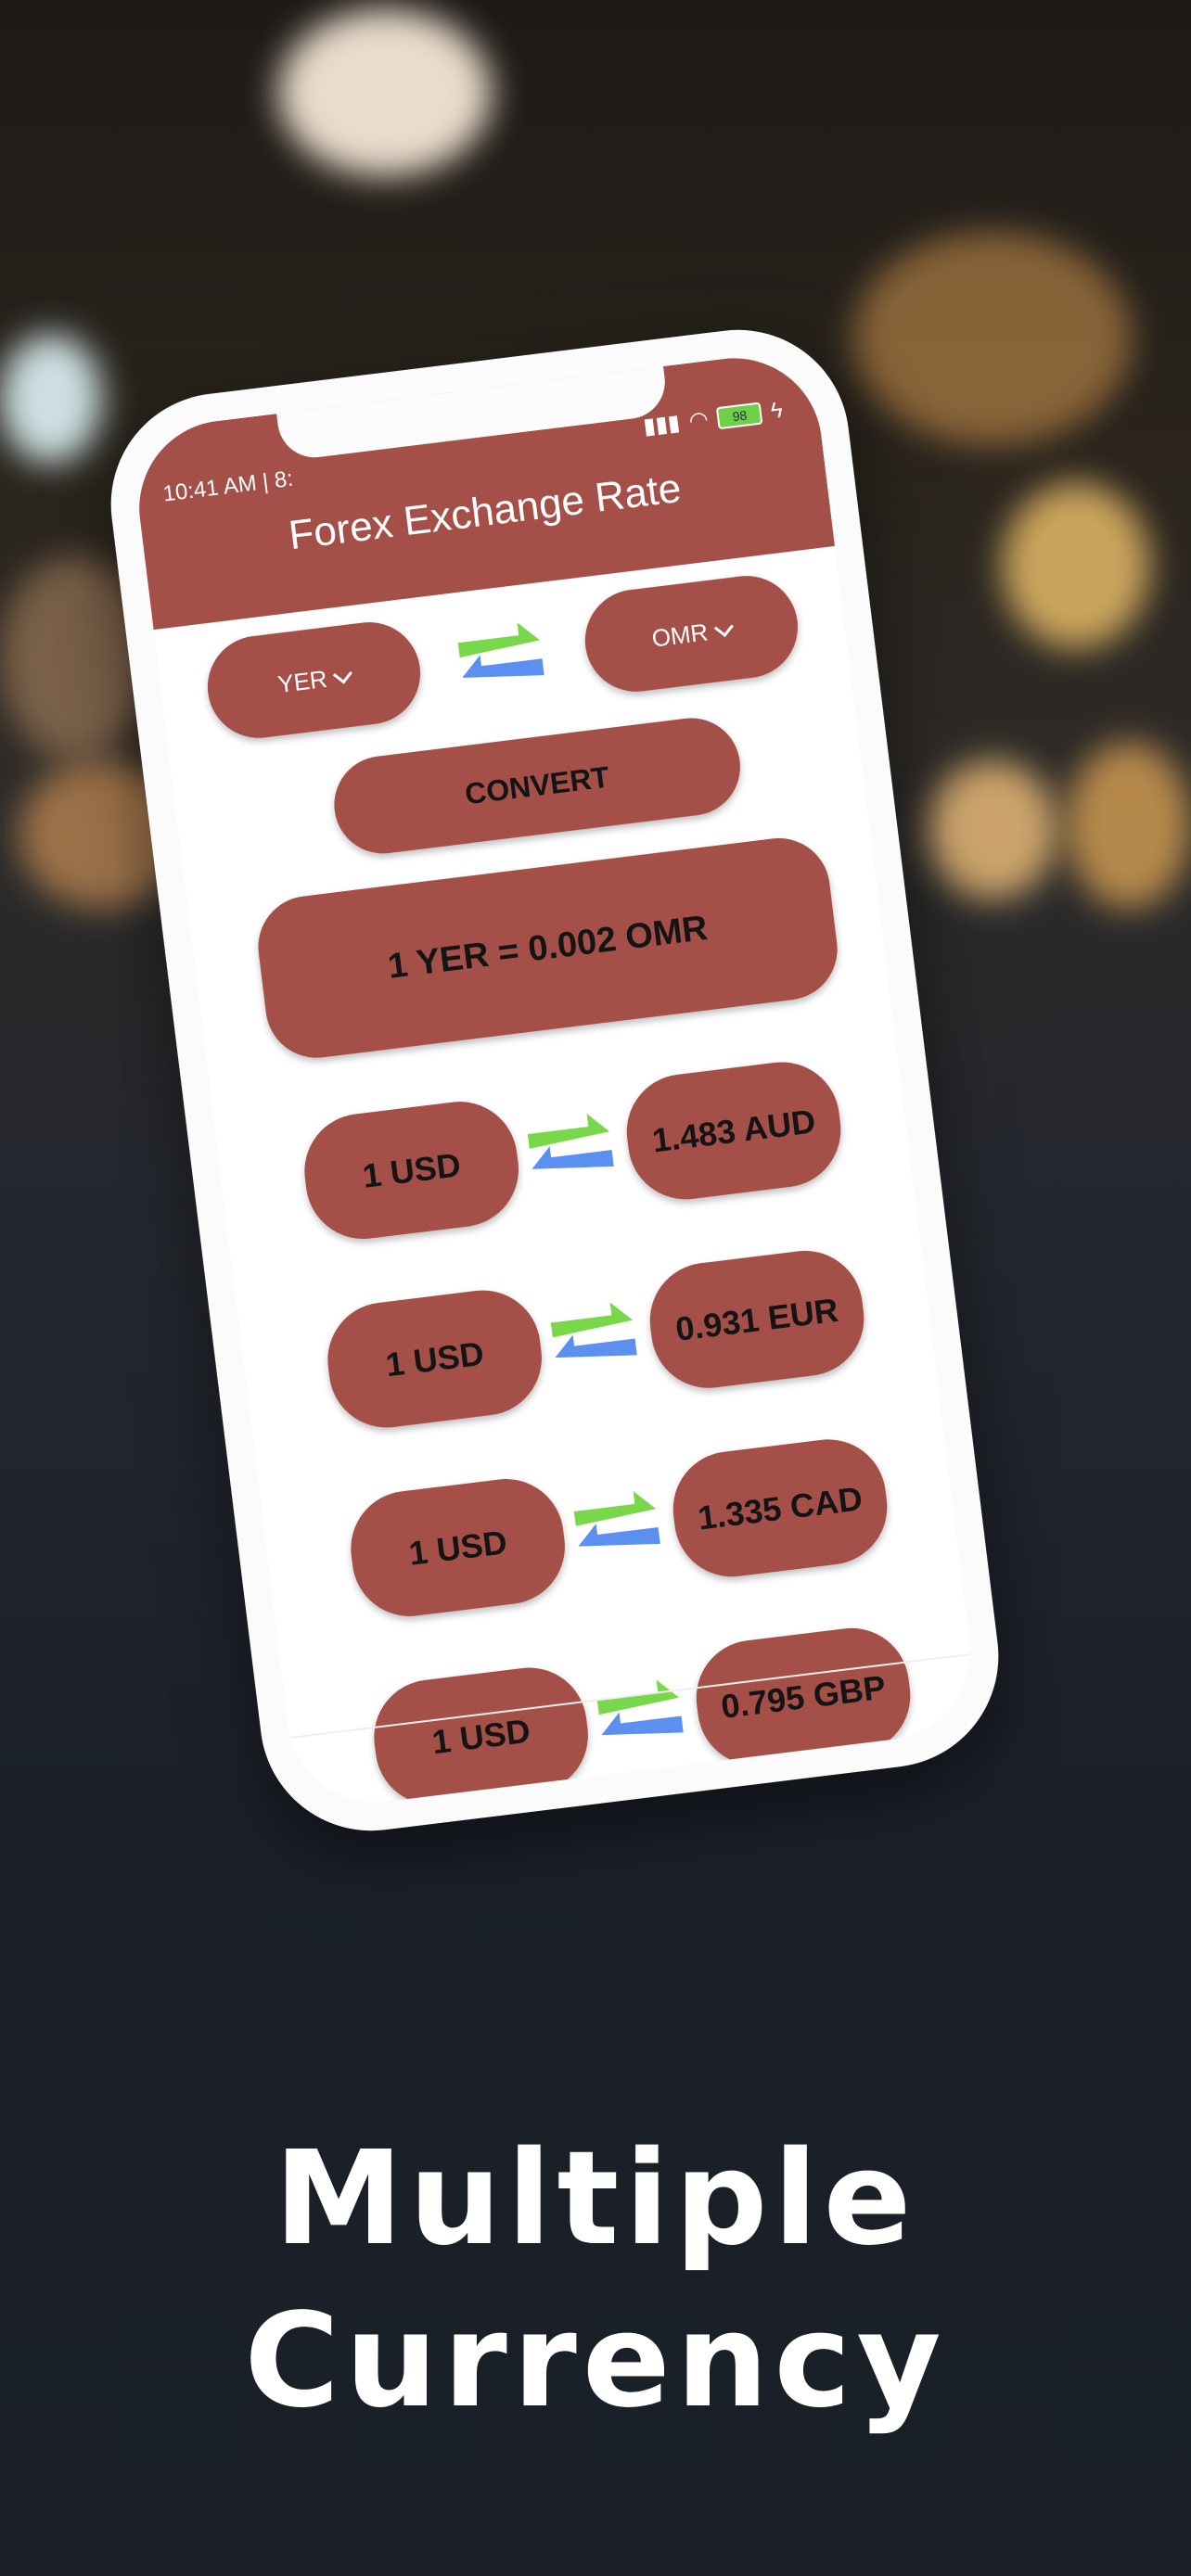 The image size is (1191, 2576). I want to click on from-currency-label: YER, so click(302, 681).